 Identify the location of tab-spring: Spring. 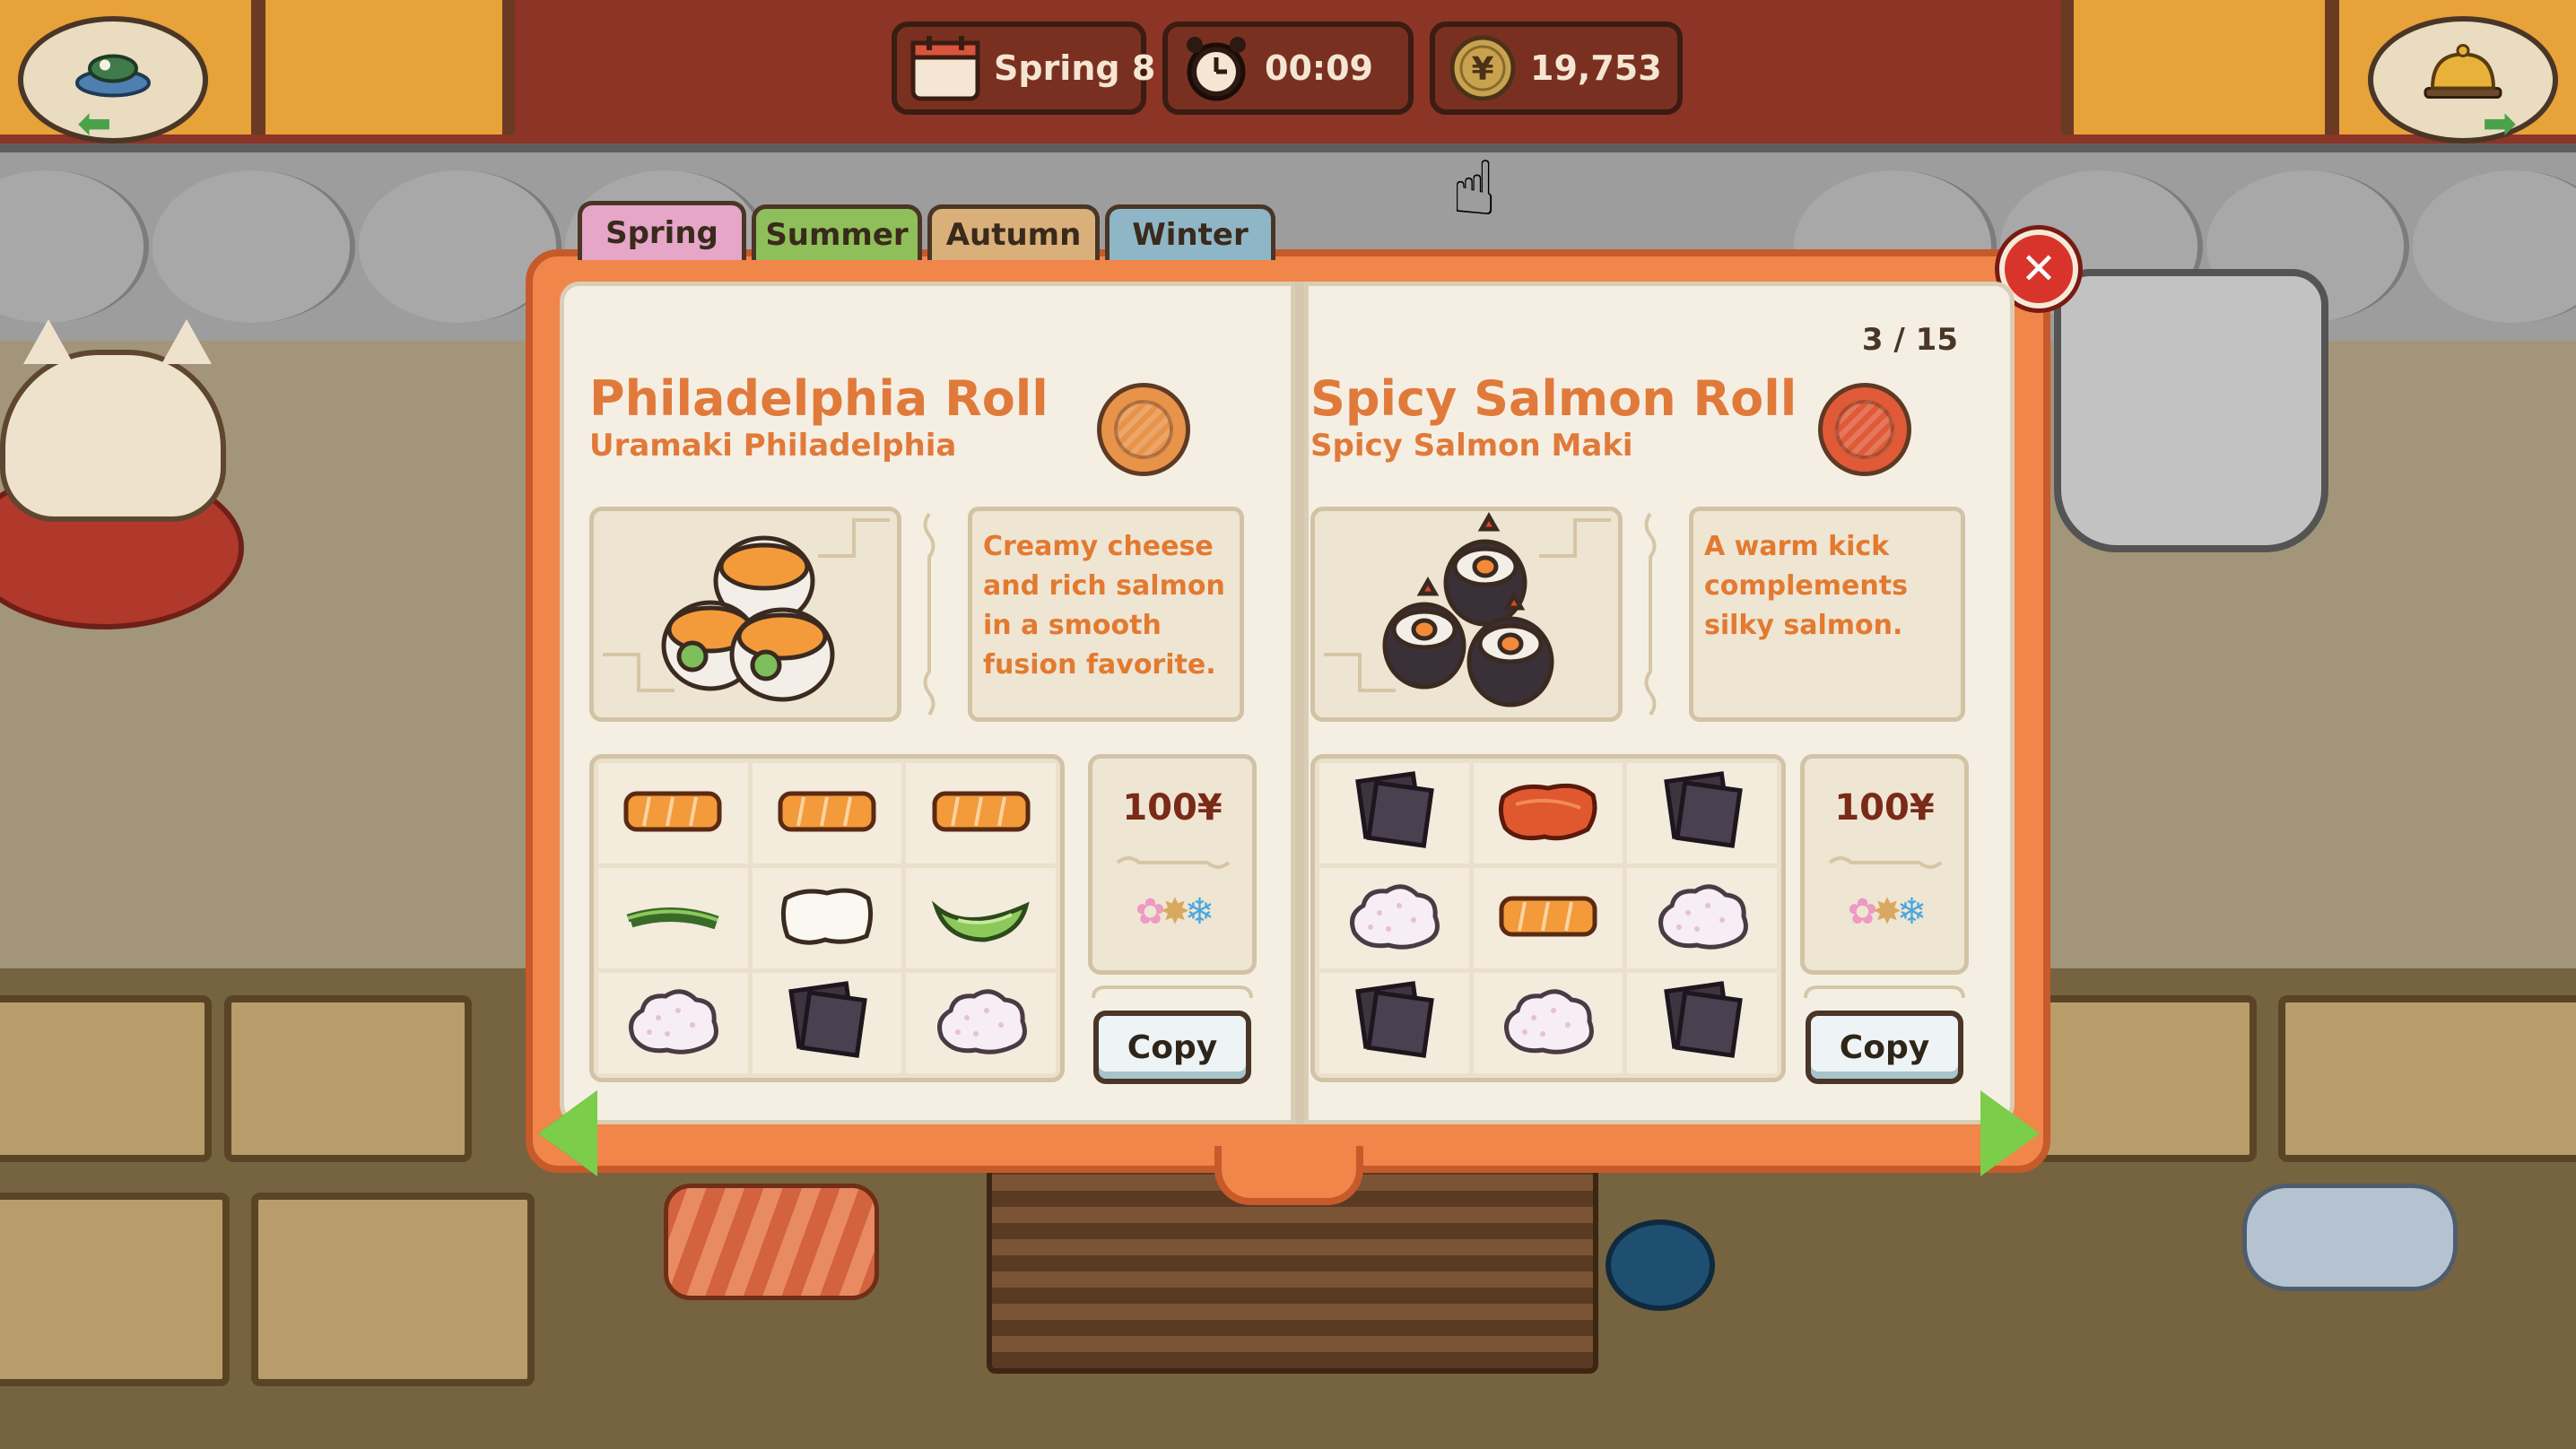
(662, 230).